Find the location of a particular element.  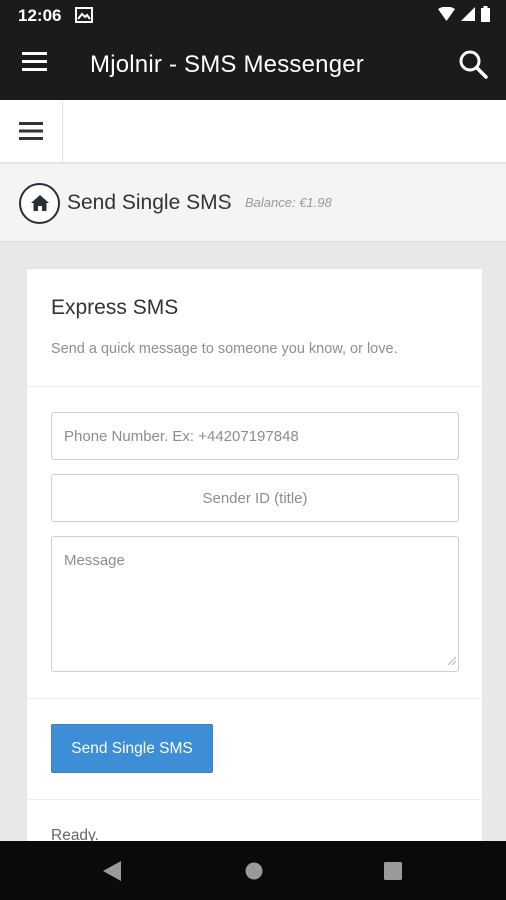

menu-icon is located at coordinates (34, 64).